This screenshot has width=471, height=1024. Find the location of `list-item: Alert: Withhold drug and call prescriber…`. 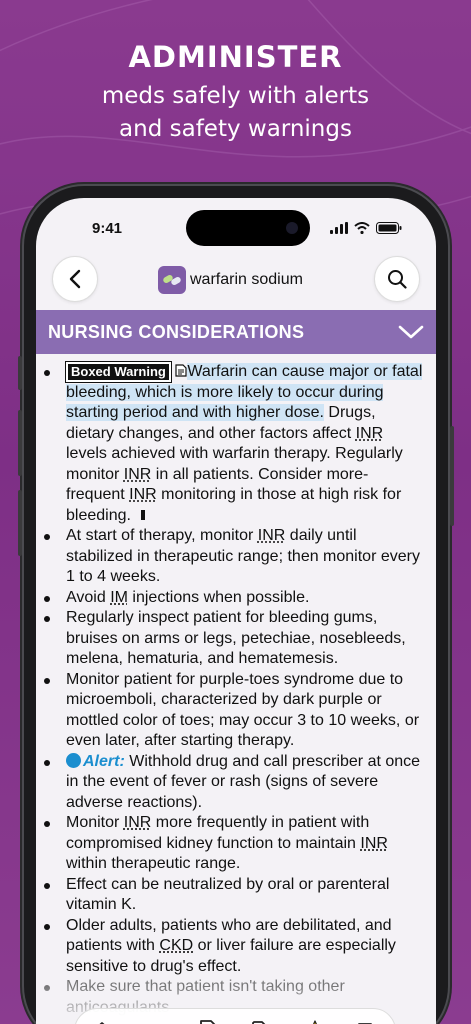

list-item: Alert: Withhold drug and call prescriber… is located at coordinates (234, 783).